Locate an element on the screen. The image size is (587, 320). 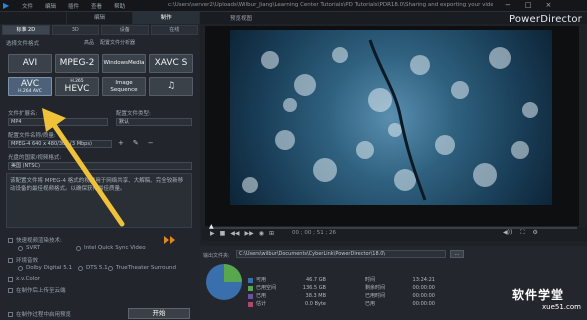
disk-free-unit: GB is located at coordinates (322, 280).